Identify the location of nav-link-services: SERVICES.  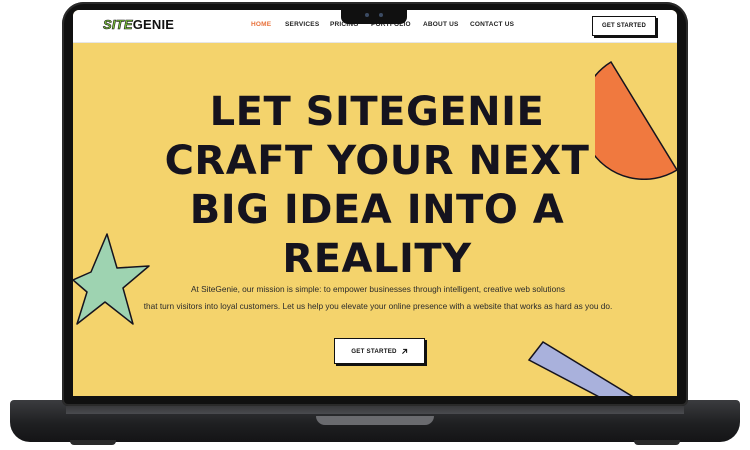
(302, 24).